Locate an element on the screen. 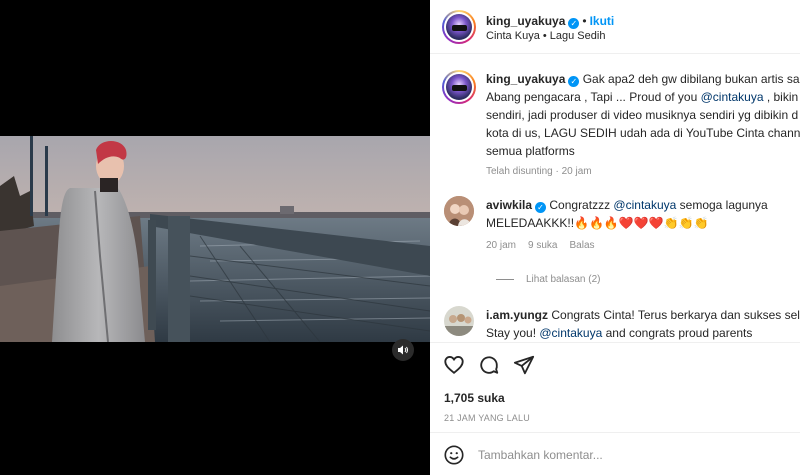 The width and height of the screenshot is (800, 475). like-button is located at coordinates (454, 365).